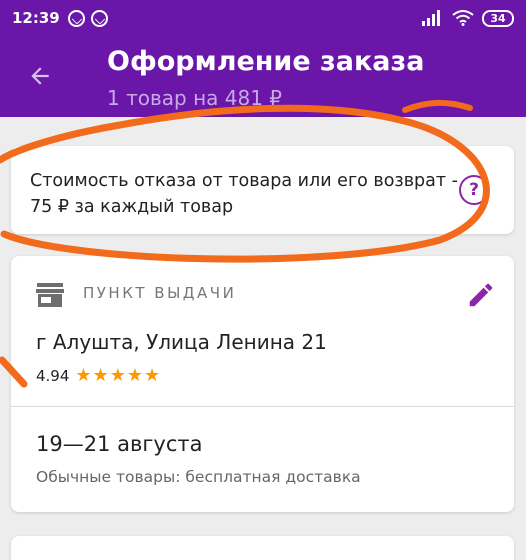 This screenshot has height=560, width=526. I want to click on signal-icon, so click(431, 18).